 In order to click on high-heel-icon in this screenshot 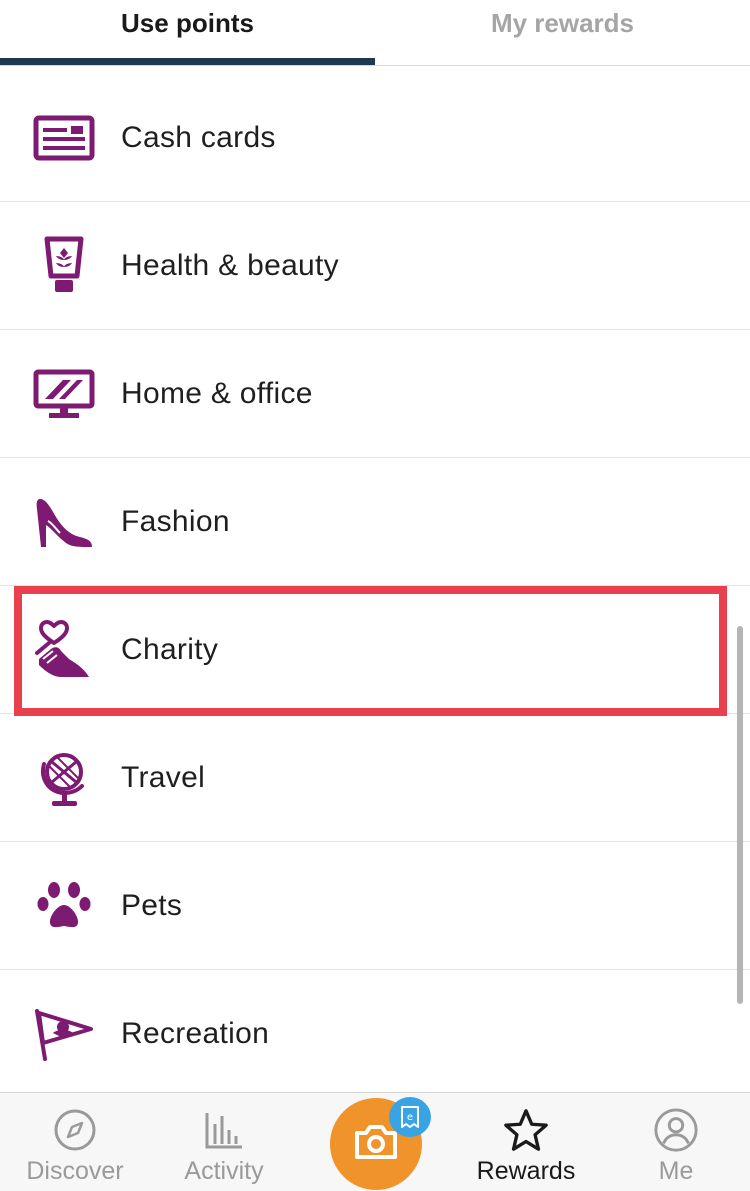, I will do `click(64, 522)`.